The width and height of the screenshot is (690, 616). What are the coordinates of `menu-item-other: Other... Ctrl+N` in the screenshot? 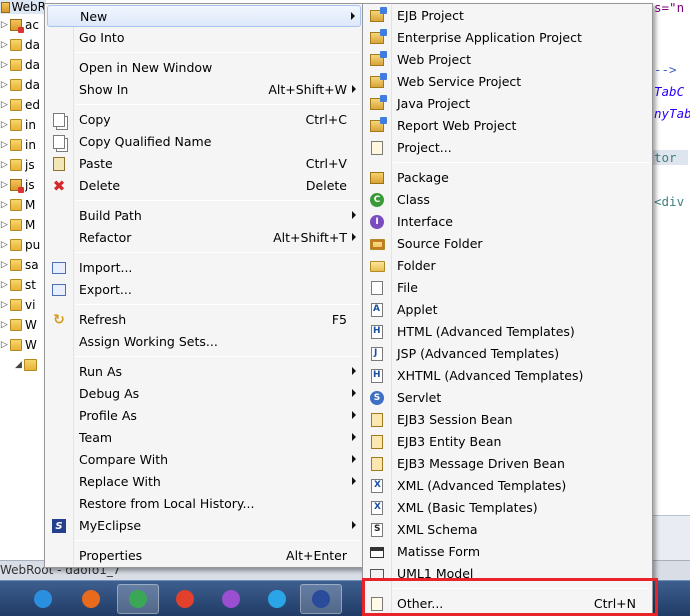 It's located at (507, 604).